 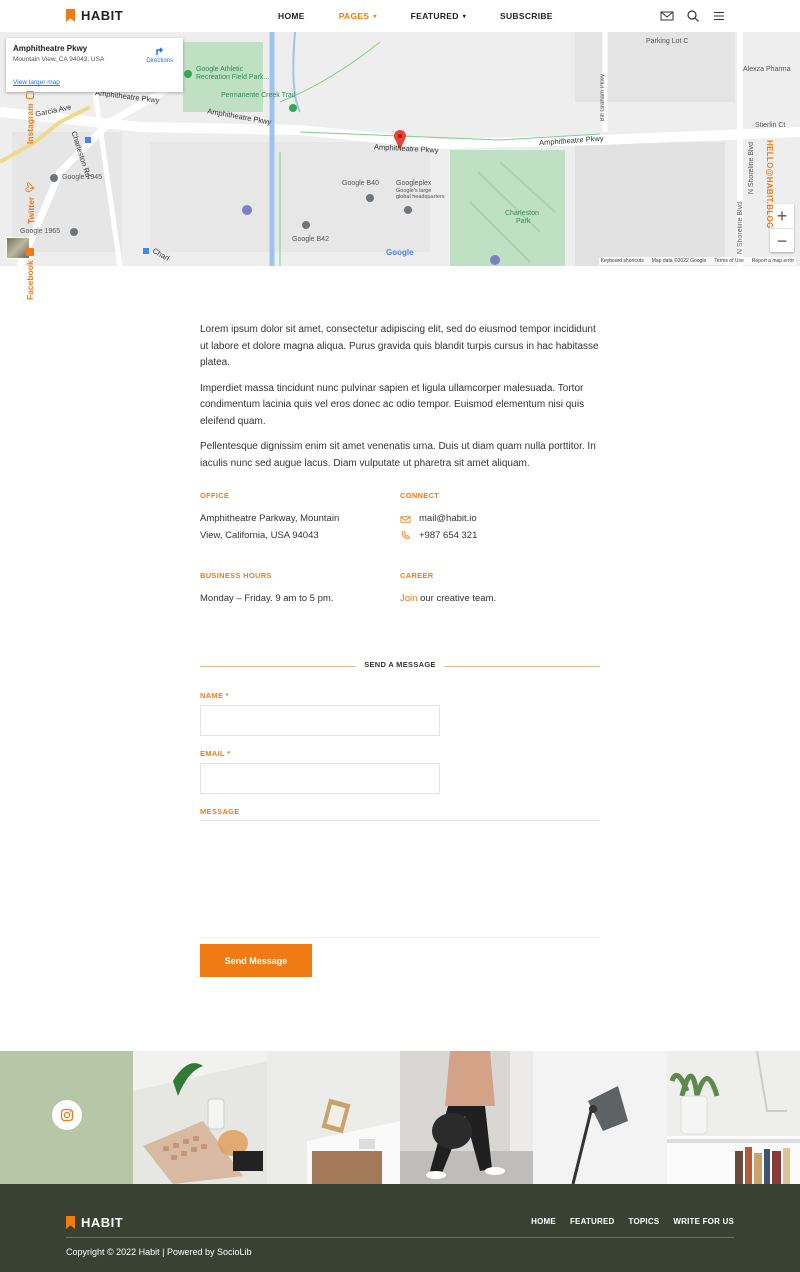 I want to click on message-field, so click(x=400, y=879).